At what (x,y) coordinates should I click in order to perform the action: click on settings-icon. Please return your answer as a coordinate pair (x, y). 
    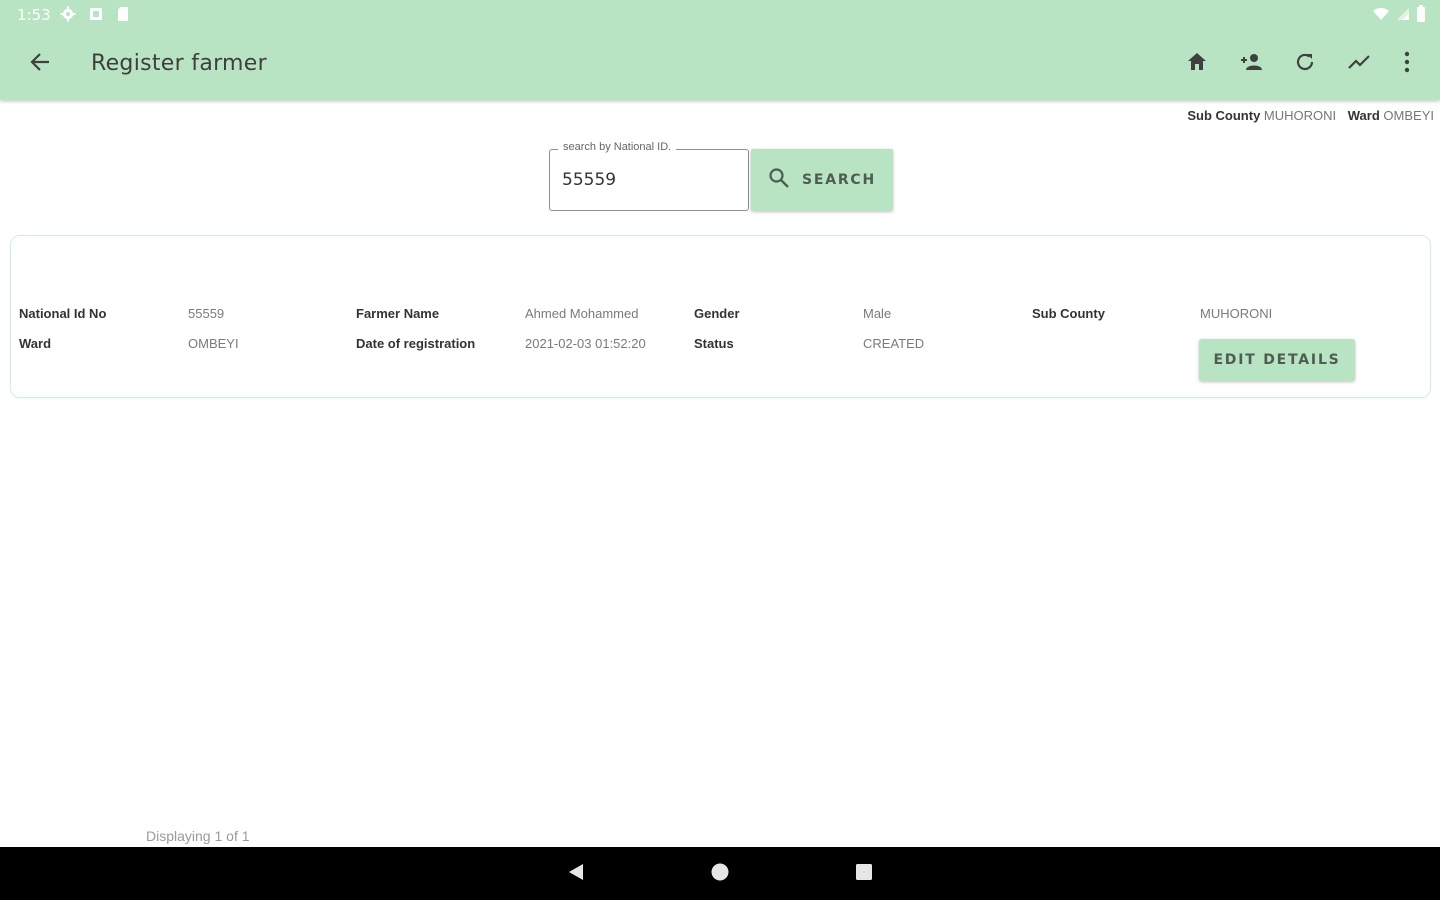
    Looking at the image, I should click on (68, 14).